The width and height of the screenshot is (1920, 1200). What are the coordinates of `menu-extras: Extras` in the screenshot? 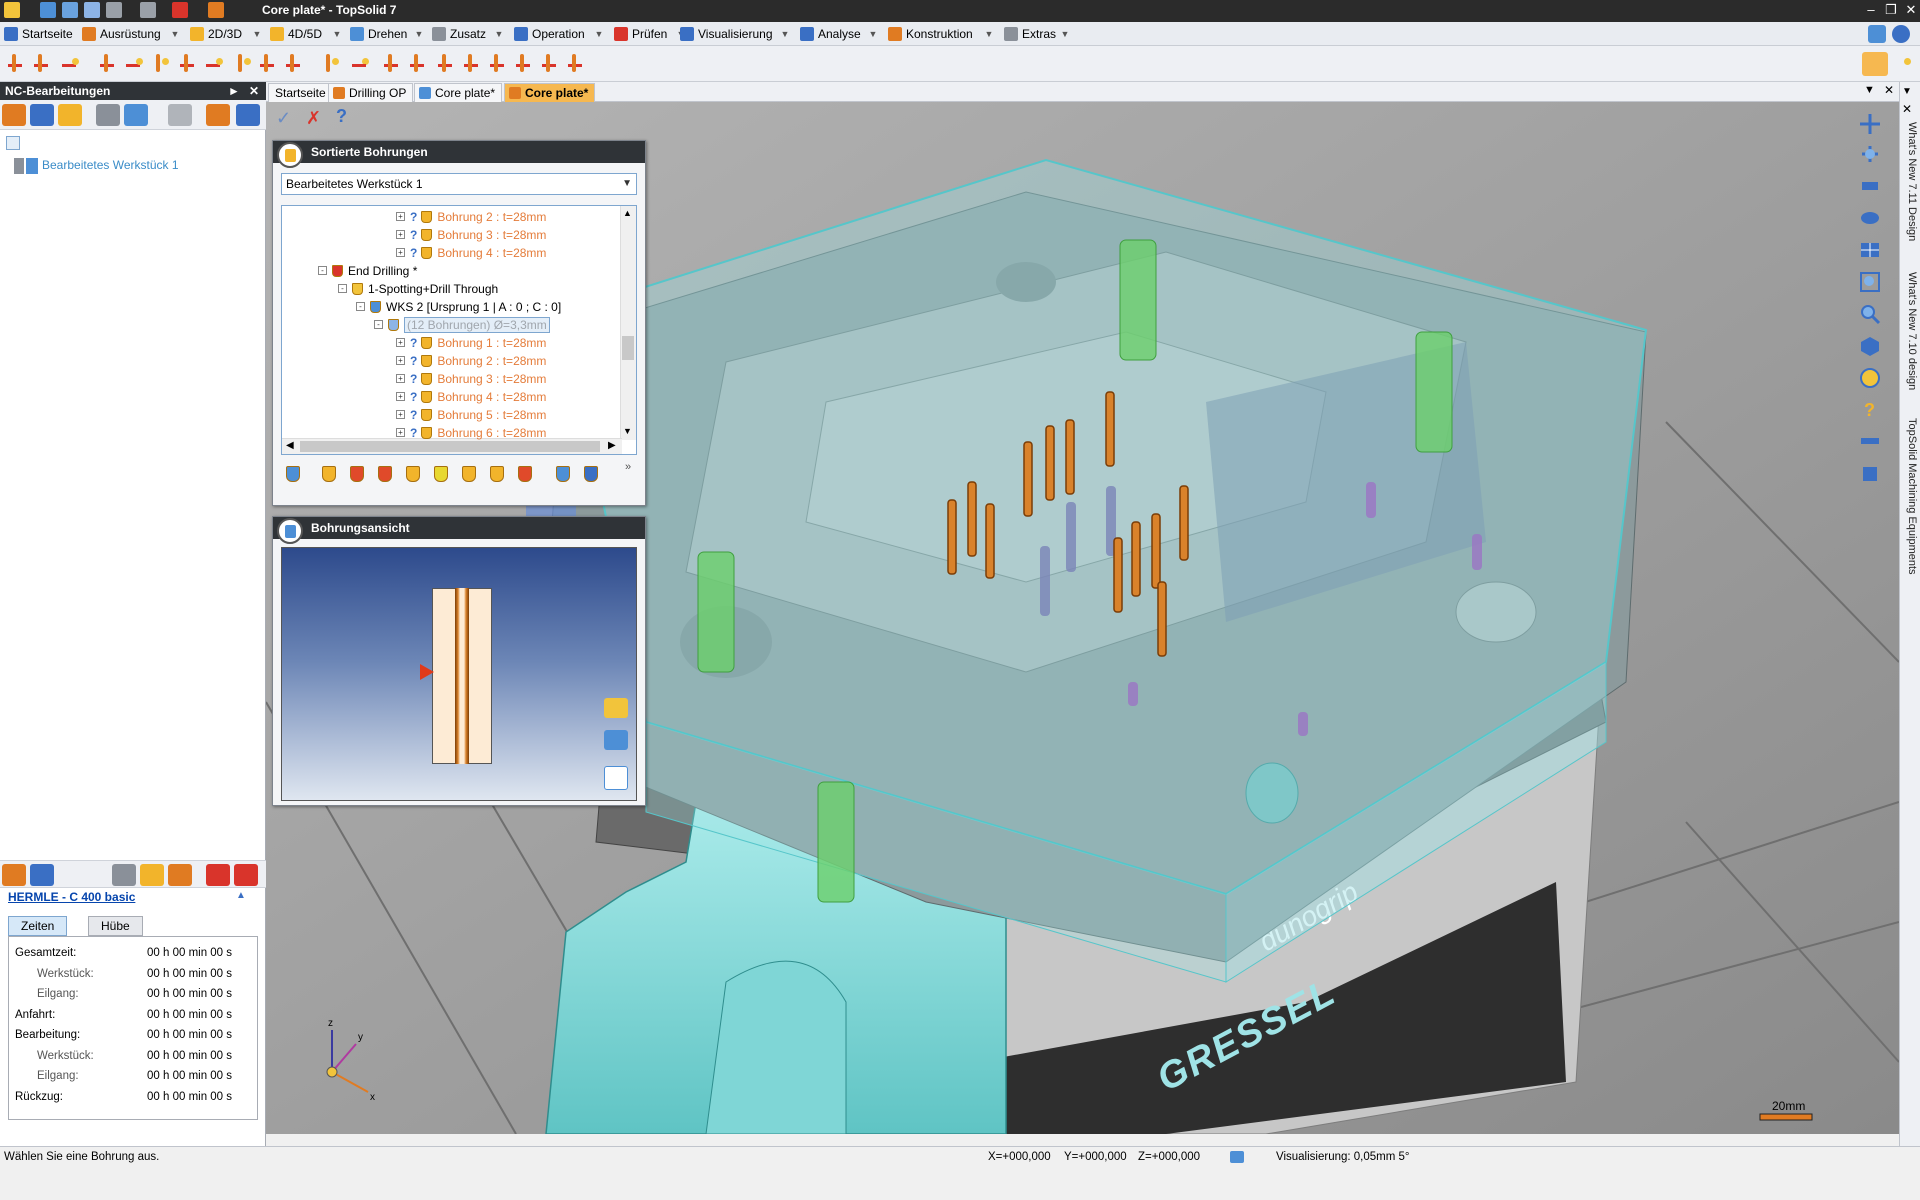 It's located at (1030, 34).